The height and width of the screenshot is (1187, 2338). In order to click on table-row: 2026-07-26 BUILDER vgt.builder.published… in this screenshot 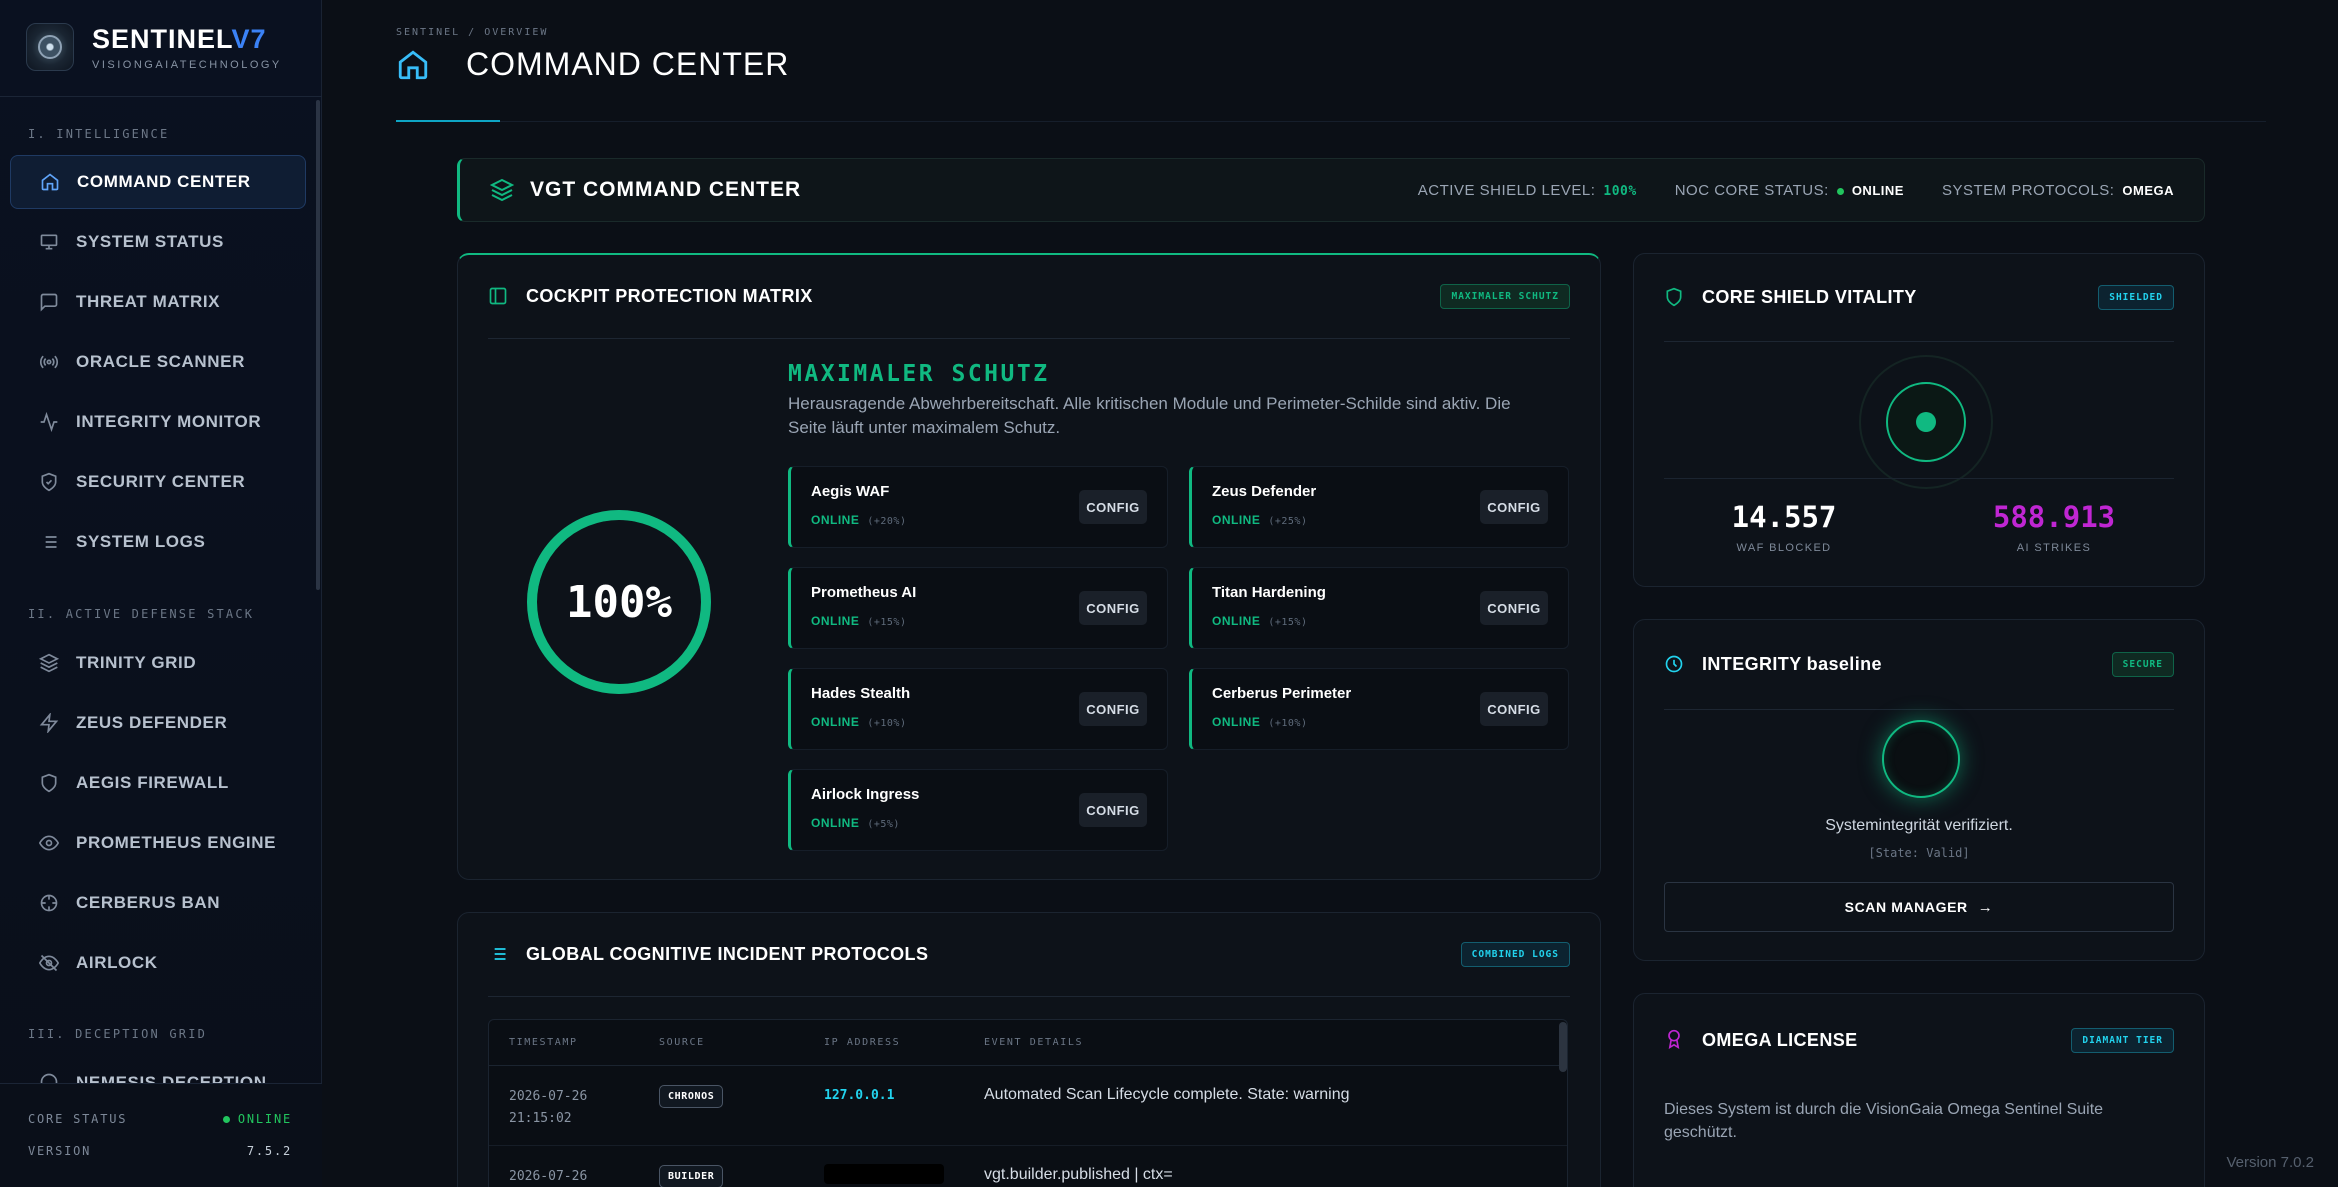, I will do `click(1028, 1166)`.